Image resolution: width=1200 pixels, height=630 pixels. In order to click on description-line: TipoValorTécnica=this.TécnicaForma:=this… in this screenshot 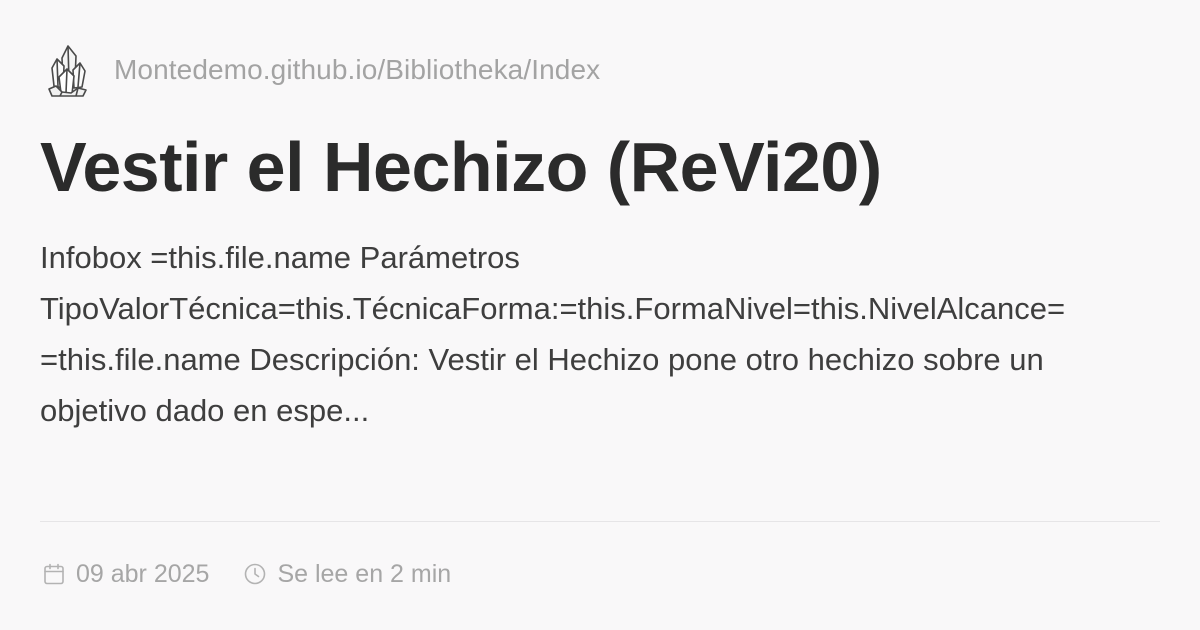, I will do `click(553, 308)`.